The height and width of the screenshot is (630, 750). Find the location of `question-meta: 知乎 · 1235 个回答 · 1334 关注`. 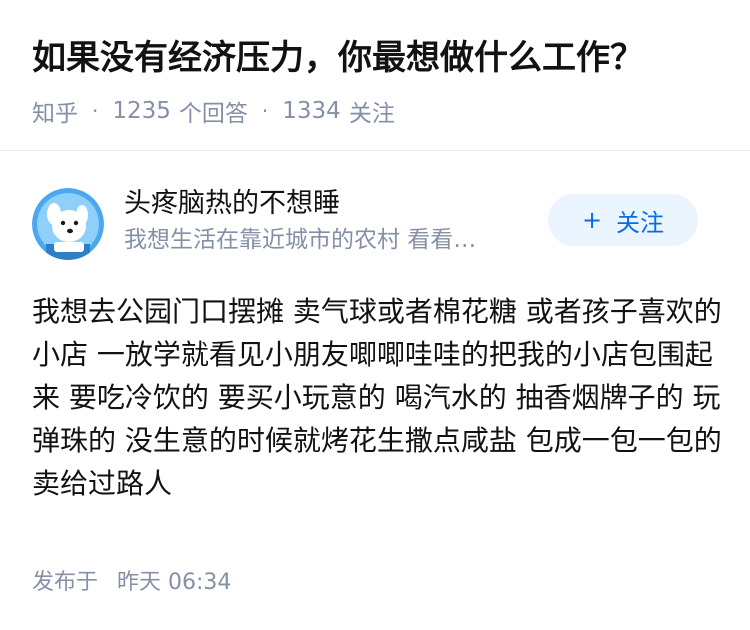

question-meta: 知乎 · 1235 个回答 · 1334 关注 is located at coordinates (377, 111).